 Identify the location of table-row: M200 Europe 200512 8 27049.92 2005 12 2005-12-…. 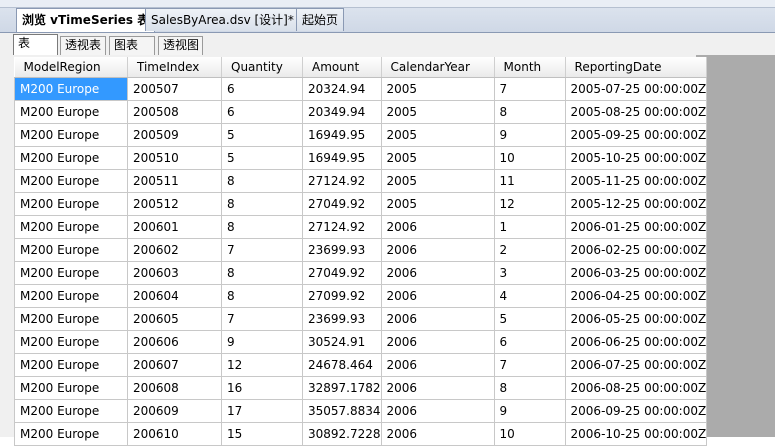
(361, 204).